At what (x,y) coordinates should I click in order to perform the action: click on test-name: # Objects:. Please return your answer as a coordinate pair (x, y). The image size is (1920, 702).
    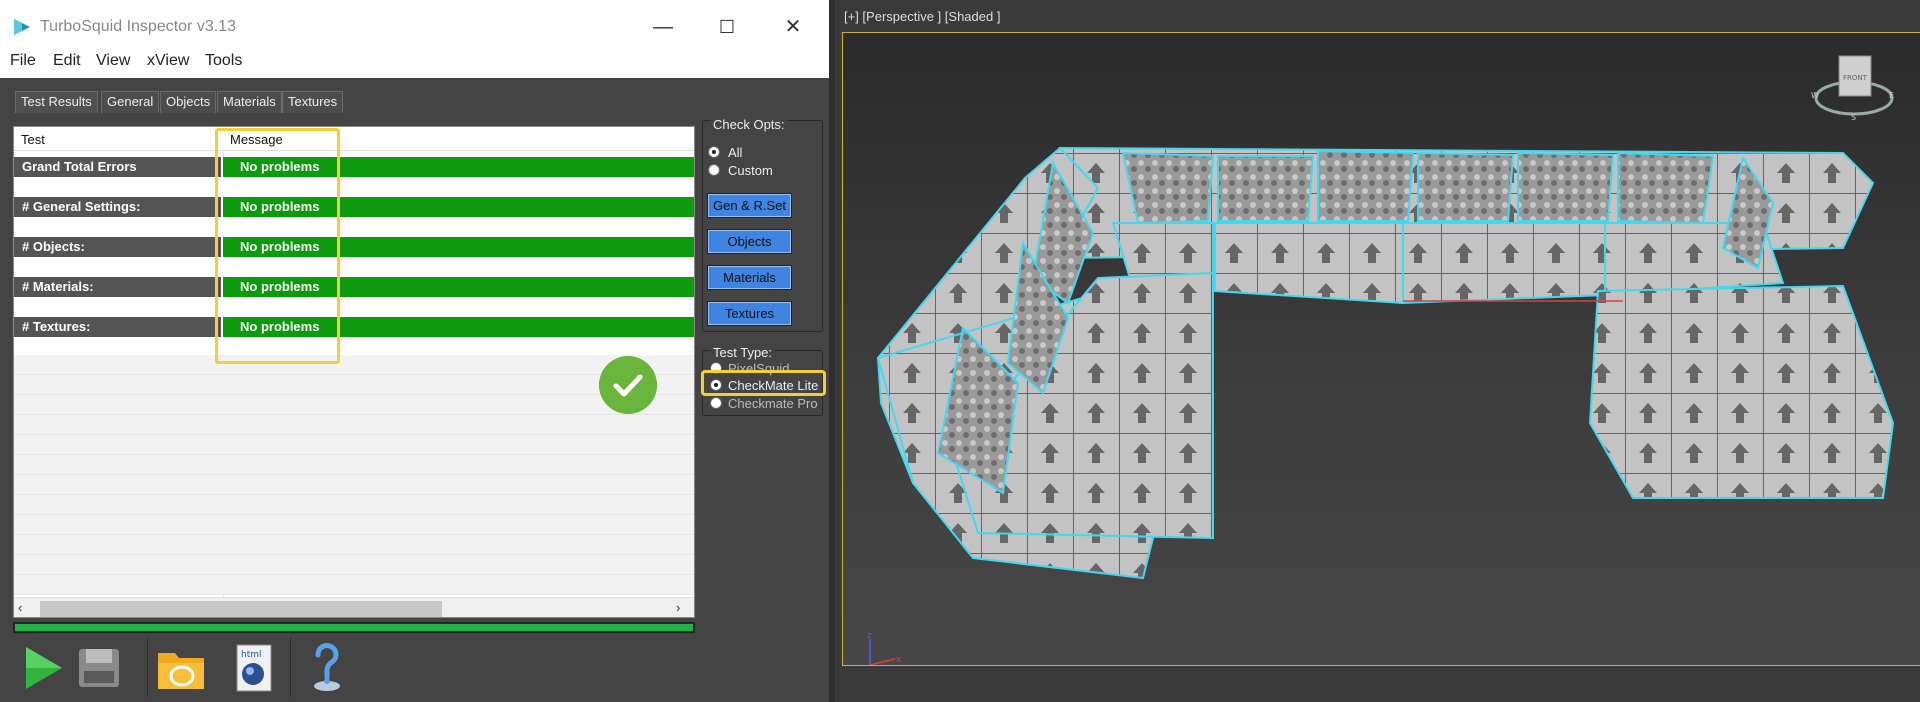
    Looking at the image, I should click on (117, 247).